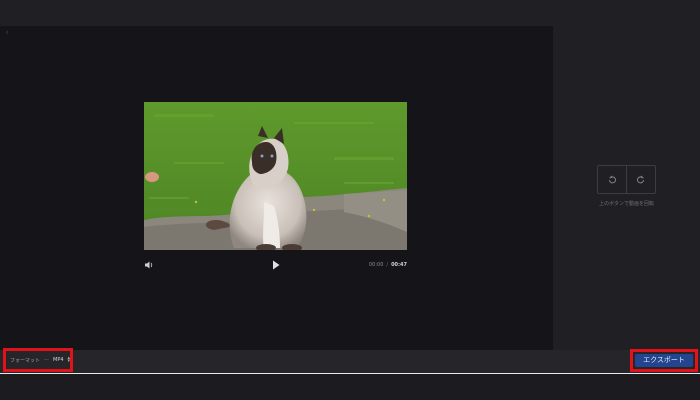 The image size is (700, 400). I want to click on total-time: 00:47, so click(399, 265).